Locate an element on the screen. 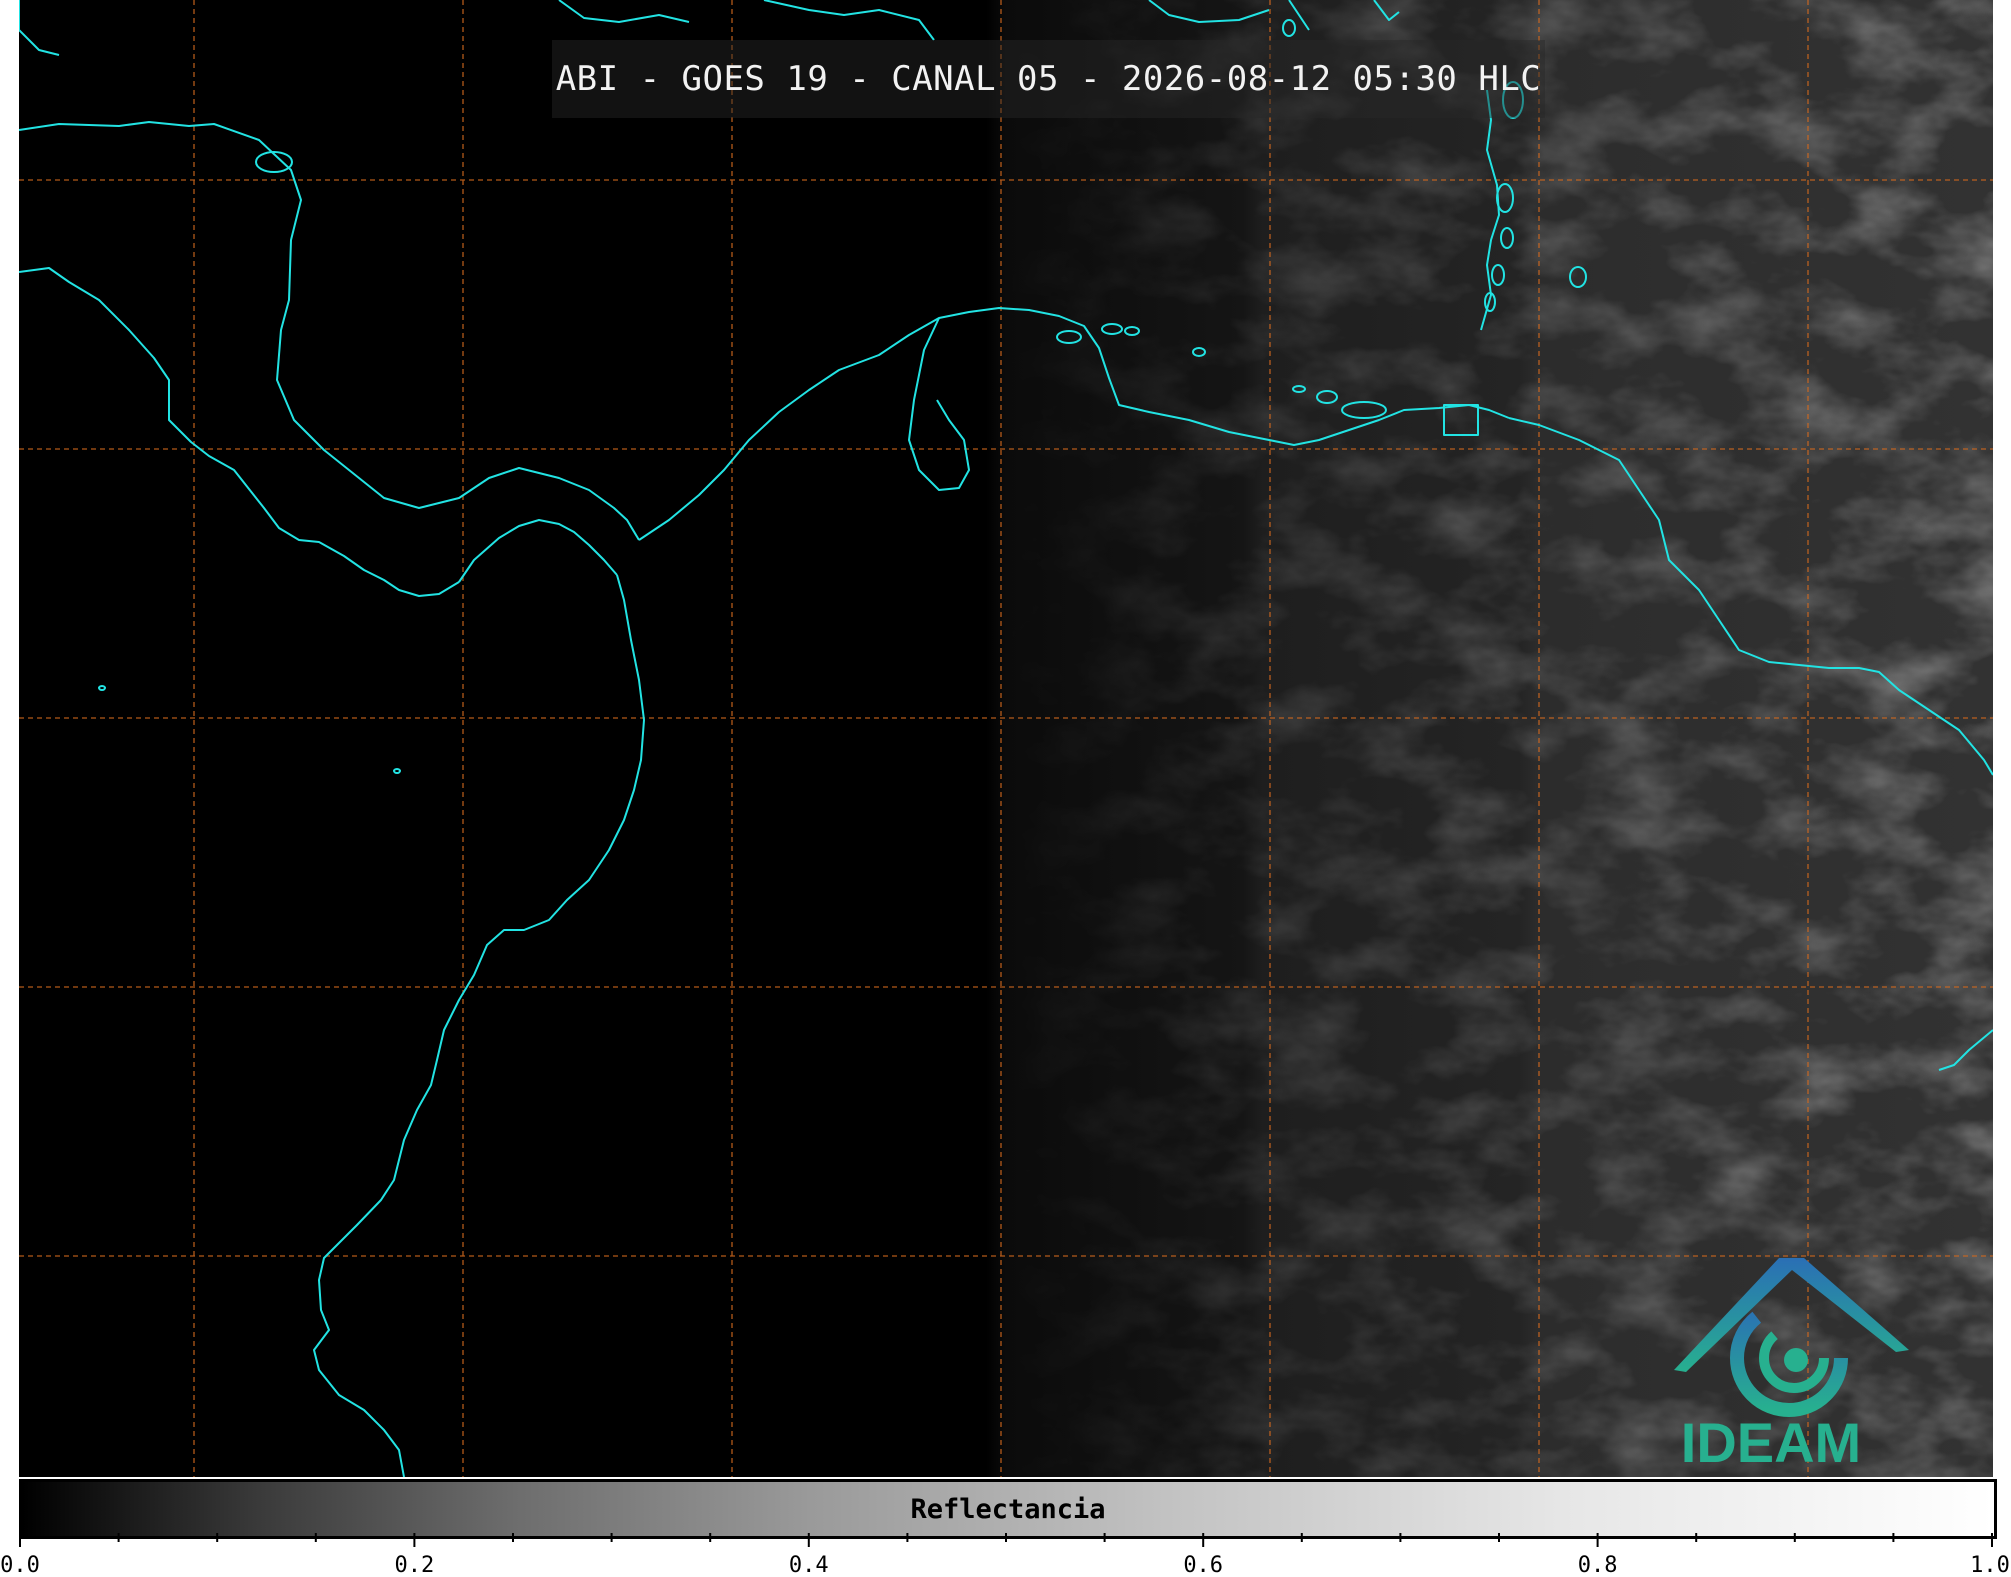 Image resolution: width=2011 pixels, height=1577 pixels. ideam-logo-text: IDEAM is located at coordinates (1771, 1442).